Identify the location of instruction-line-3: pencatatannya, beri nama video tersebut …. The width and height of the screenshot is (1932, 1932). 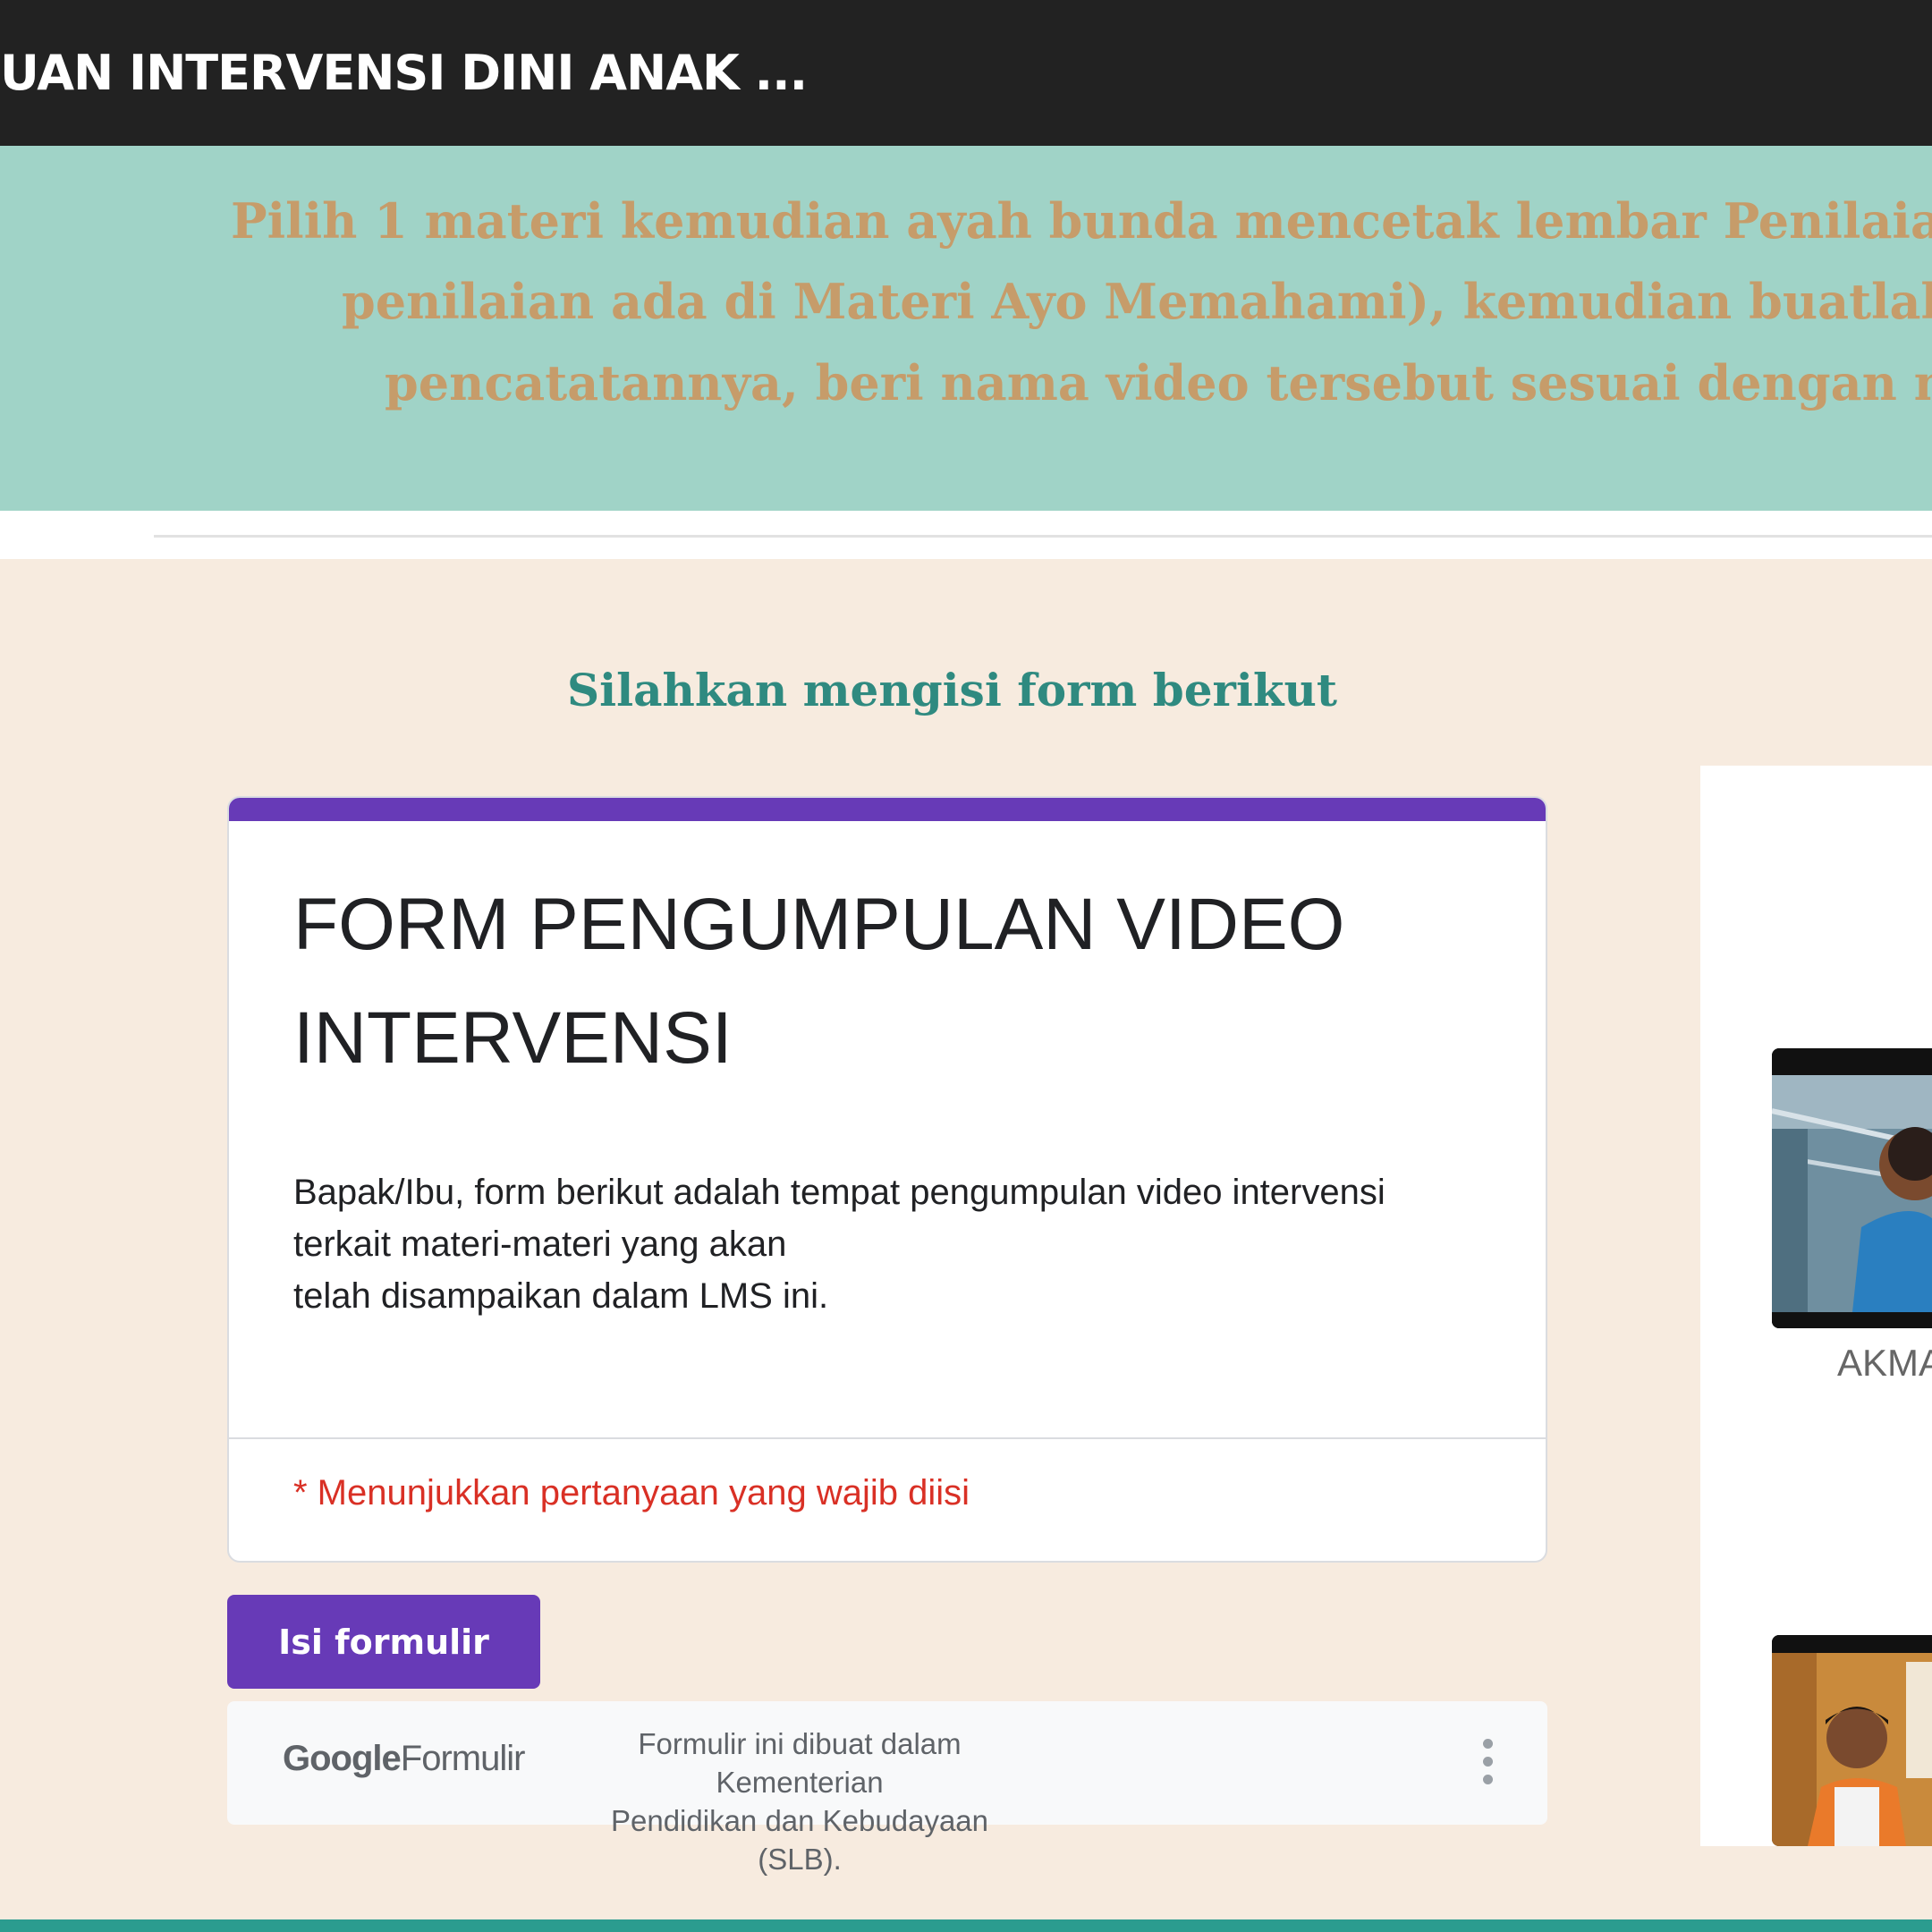
(1158, 382).